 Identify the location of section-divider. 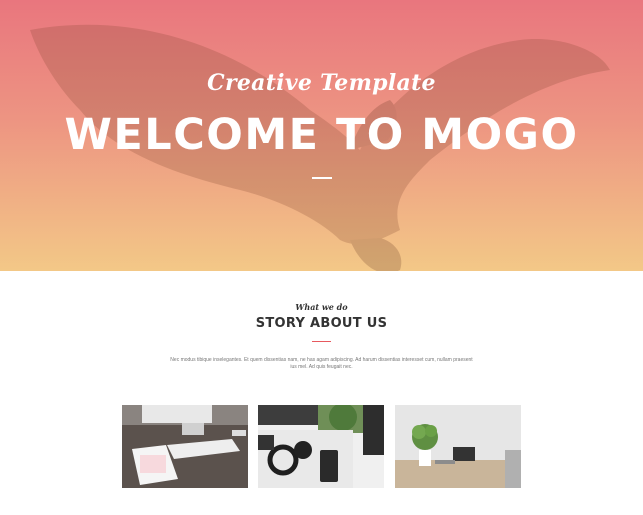
(321, 341).